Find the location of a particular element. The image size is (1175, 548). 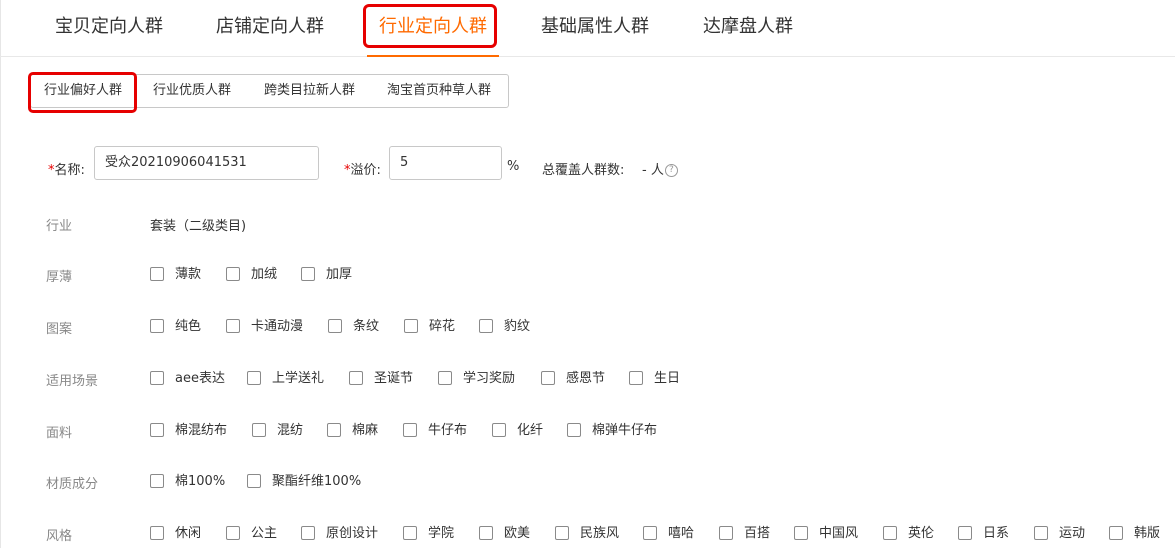

attr-label-fabric: 面料 is located at coordinates (59, 433).